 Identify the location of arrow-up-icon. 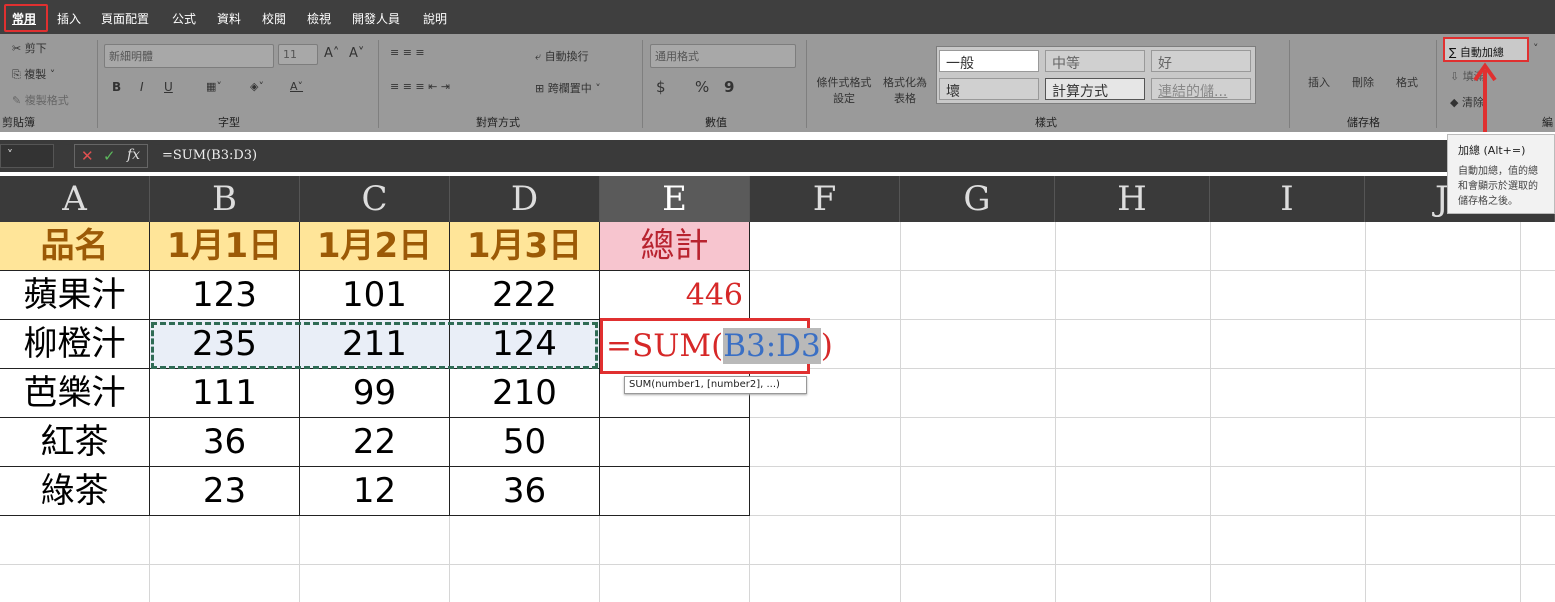
(1485, 97).